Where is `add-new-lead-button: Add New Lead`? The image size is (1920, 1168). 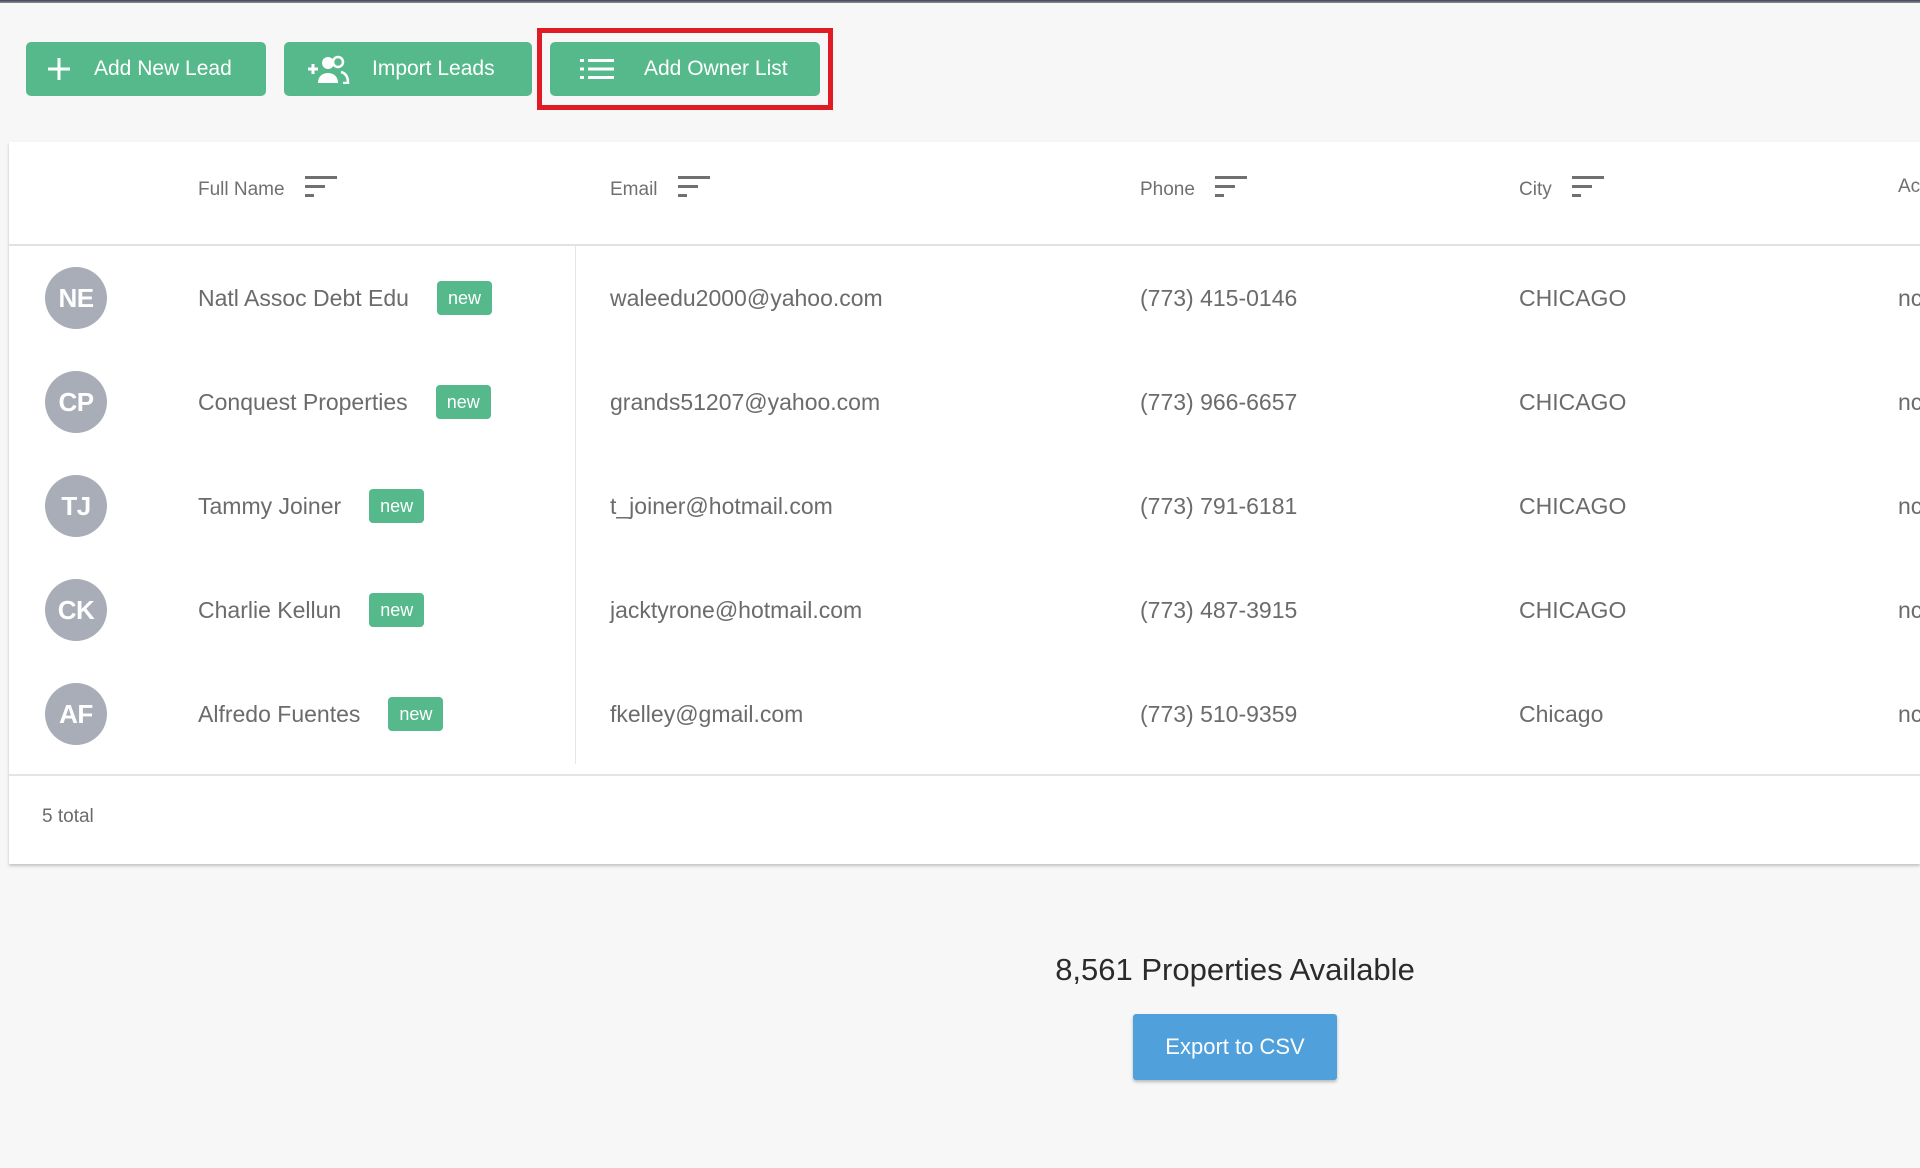 add-new-lead-button: Add New Lead is located at coordinates (146, 69).